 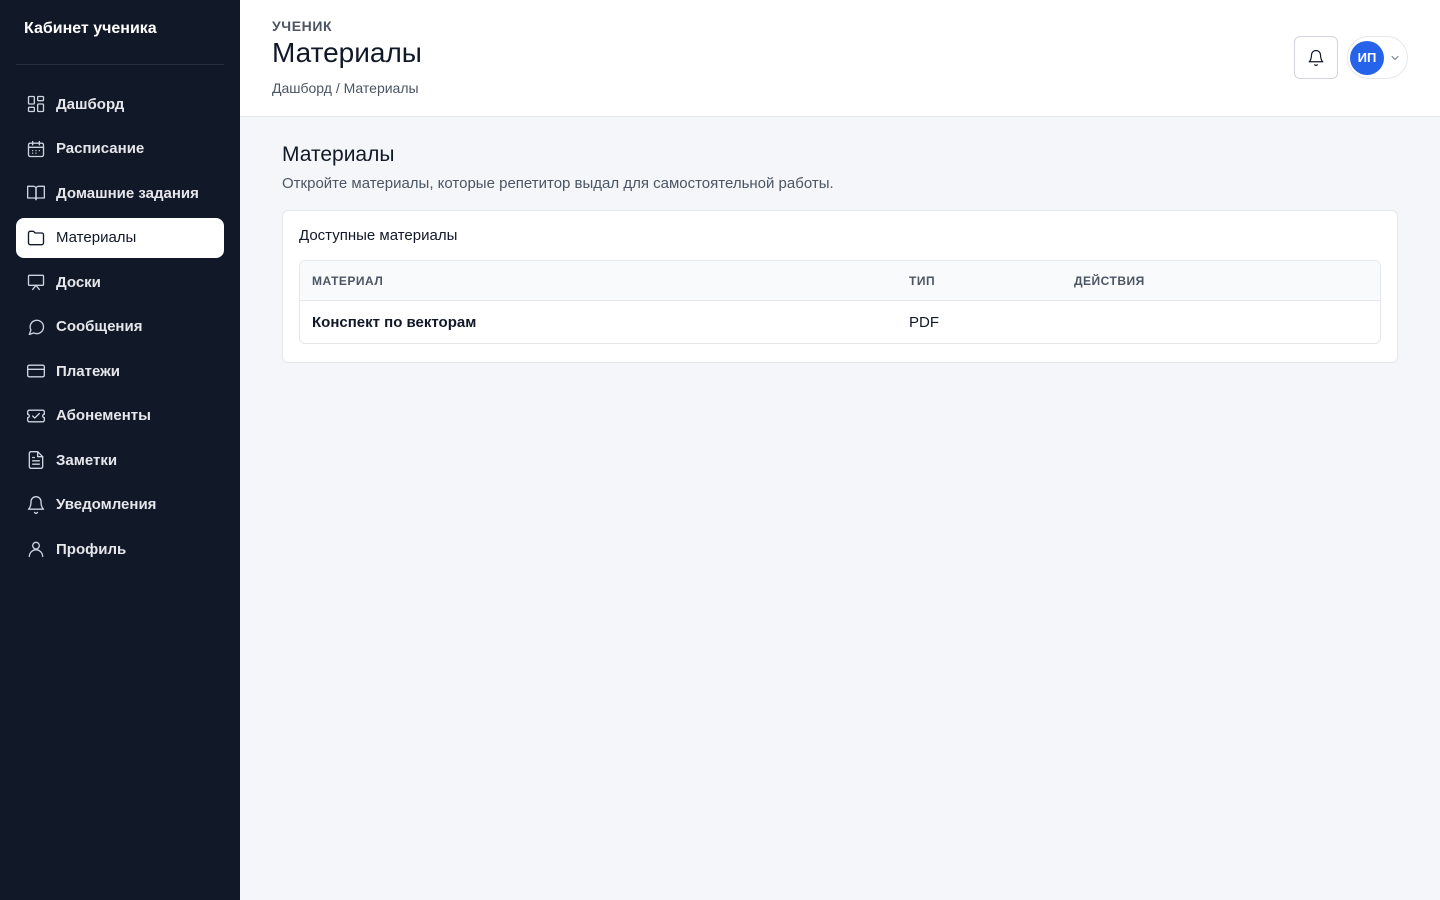 I want to click on sidebar-item-label: Доски, so click(x=78, y=282).